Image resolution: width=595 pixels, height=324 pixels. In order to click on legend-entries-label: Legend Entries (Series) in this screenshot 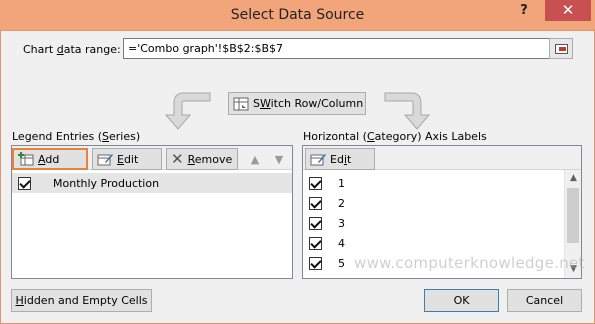, I will do `click(76, 136)`.